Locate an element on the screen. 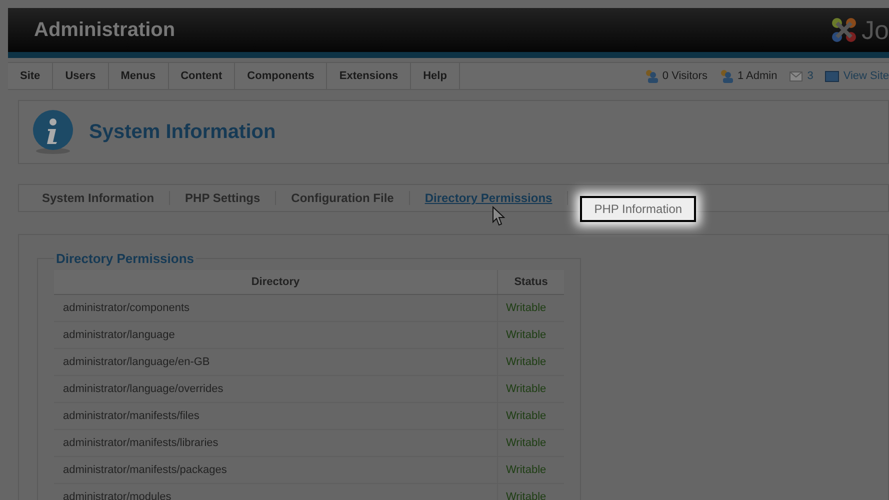 The width and height of the screenshot is (889, 500). mail-icon is located at coordinates (796, 76).